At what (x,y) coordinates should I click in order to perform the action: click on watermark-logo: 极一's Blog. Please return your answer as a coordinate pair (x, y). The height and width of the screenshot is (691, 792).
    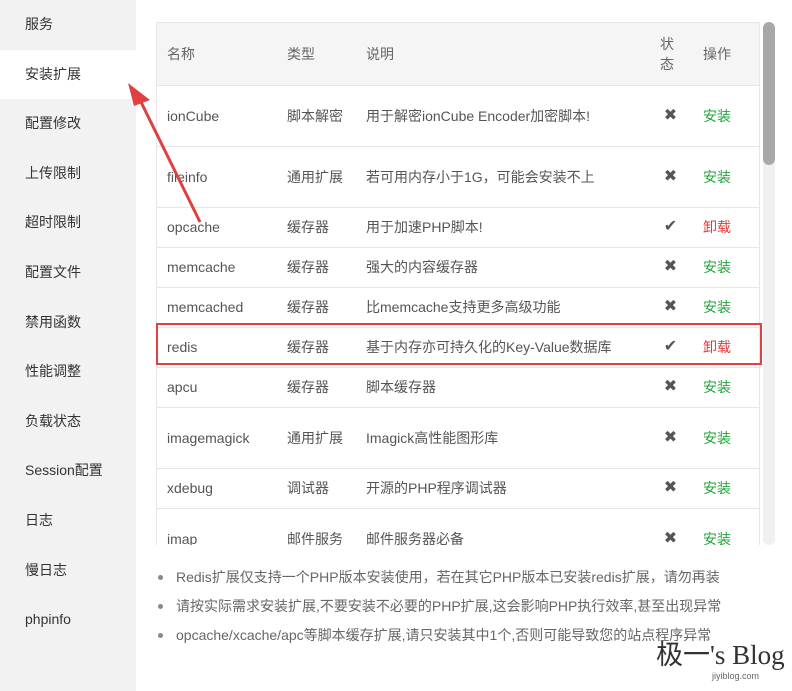
    Looking at the image, I should click on (720, 655).